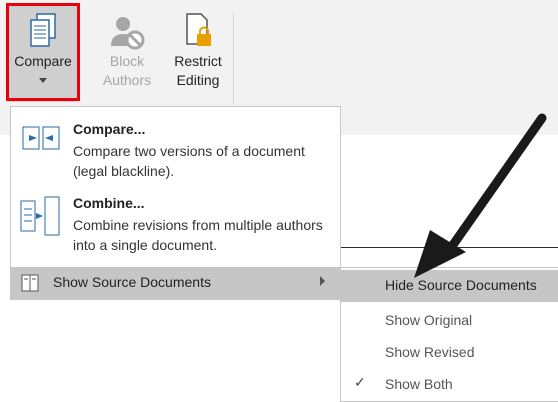 This screenshot has width=558, height=402. I want to click on annotation-arrow, so click(480, 195).